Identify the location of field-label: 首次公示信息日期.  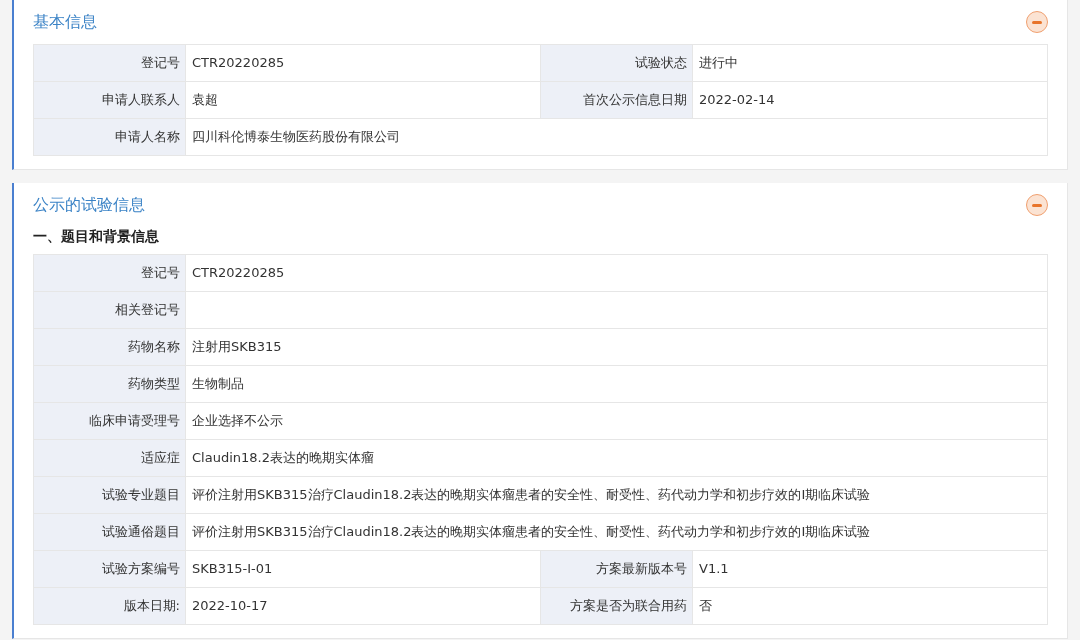
(617, 100).